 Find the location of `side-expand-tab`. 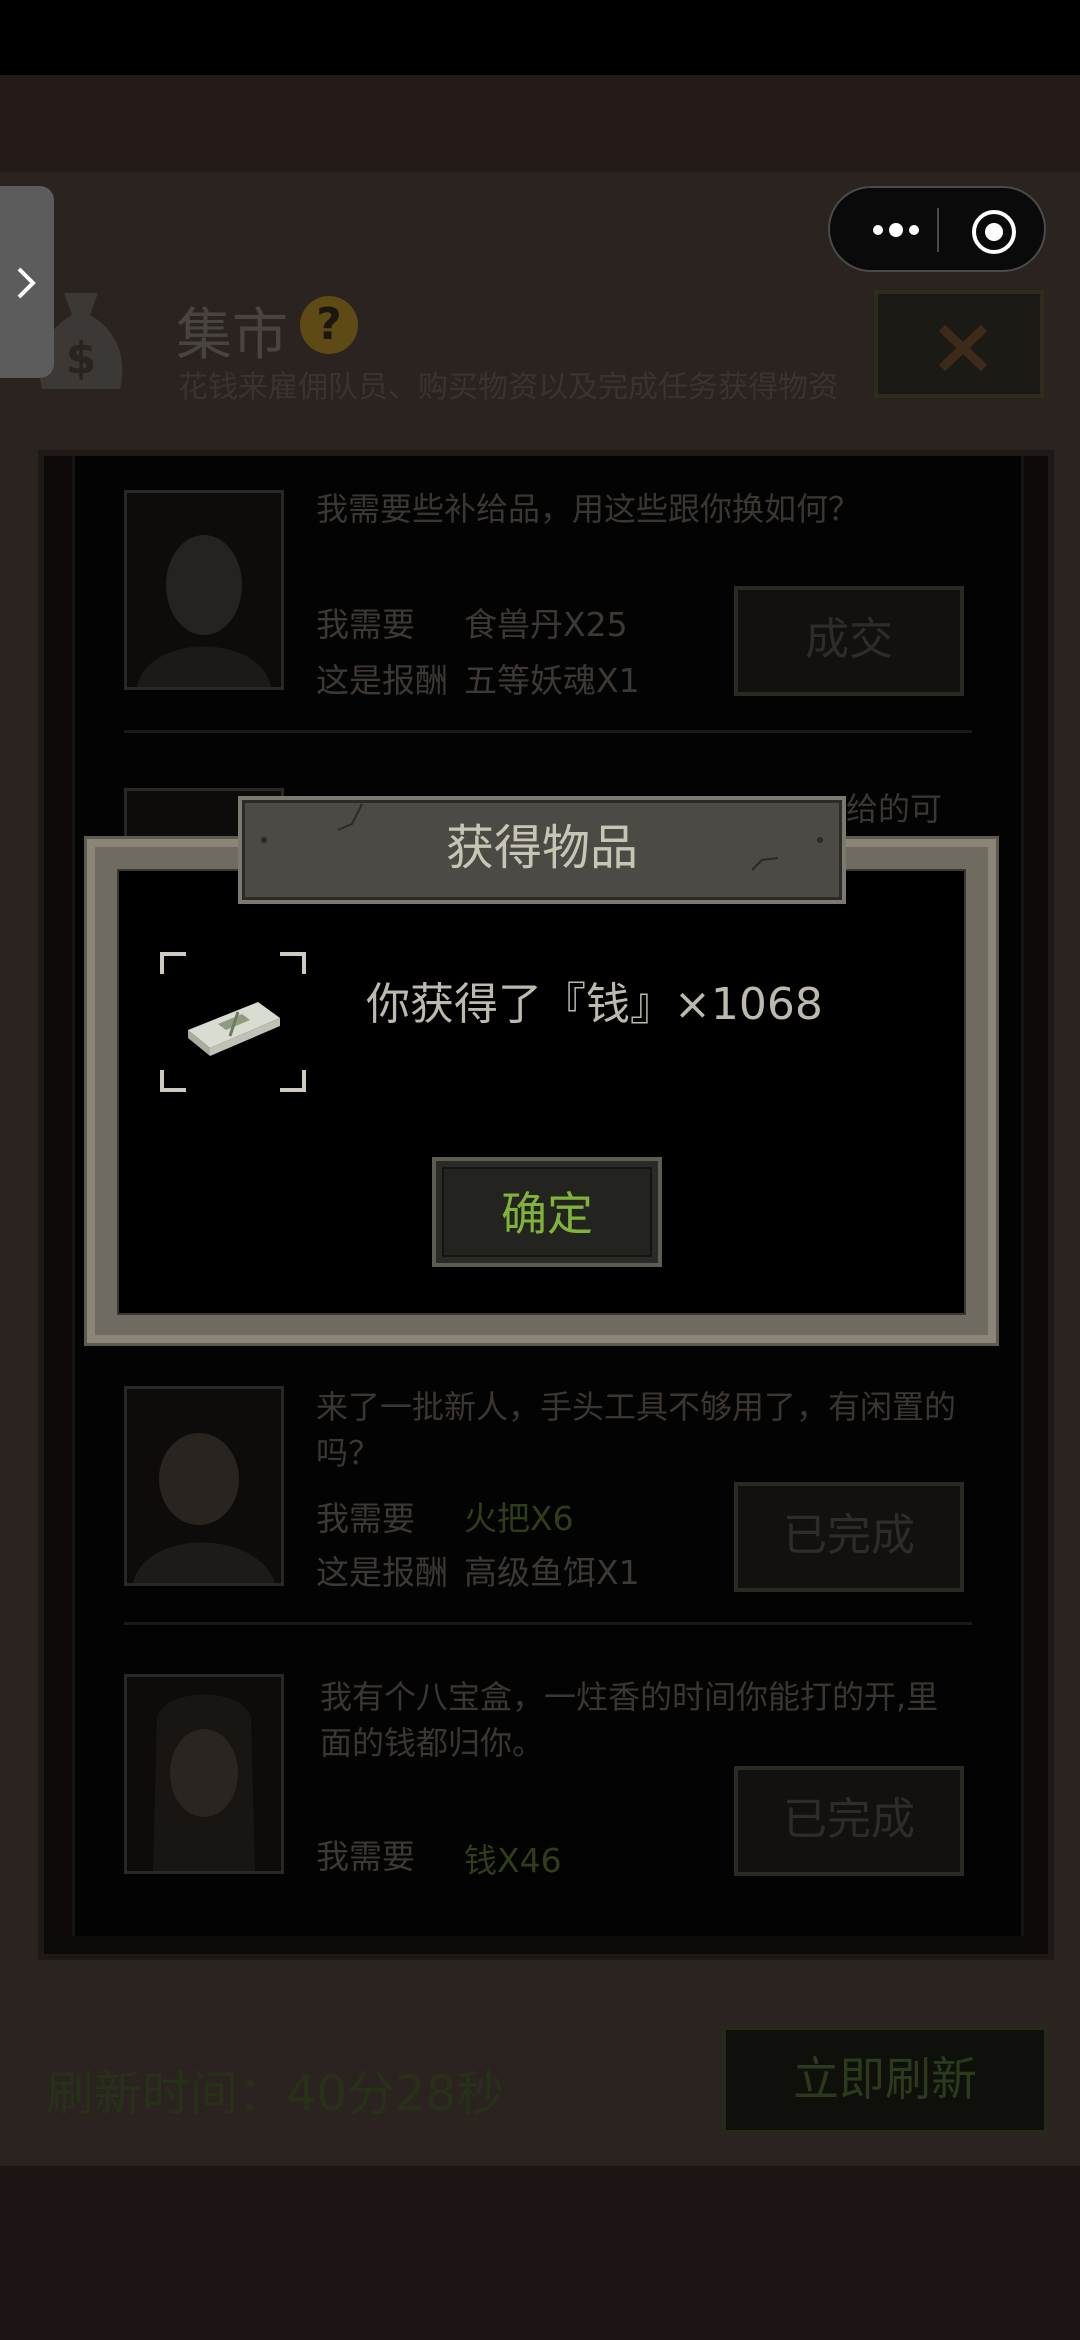

side-expand-tab is located at coordinates (27, 282).